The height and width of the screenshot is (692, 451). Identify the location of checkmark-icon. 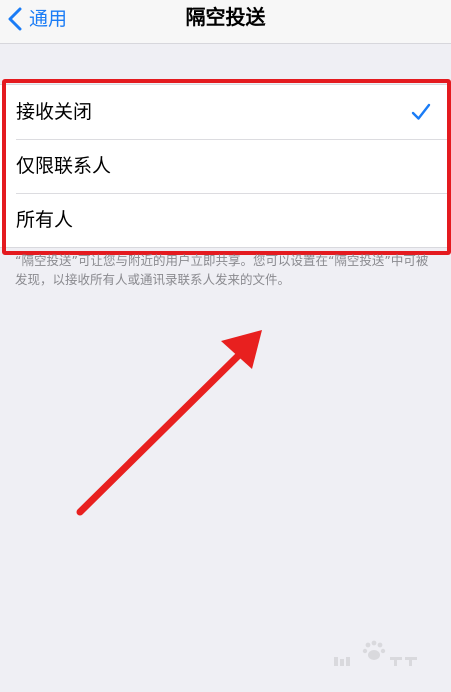
(421, 112).